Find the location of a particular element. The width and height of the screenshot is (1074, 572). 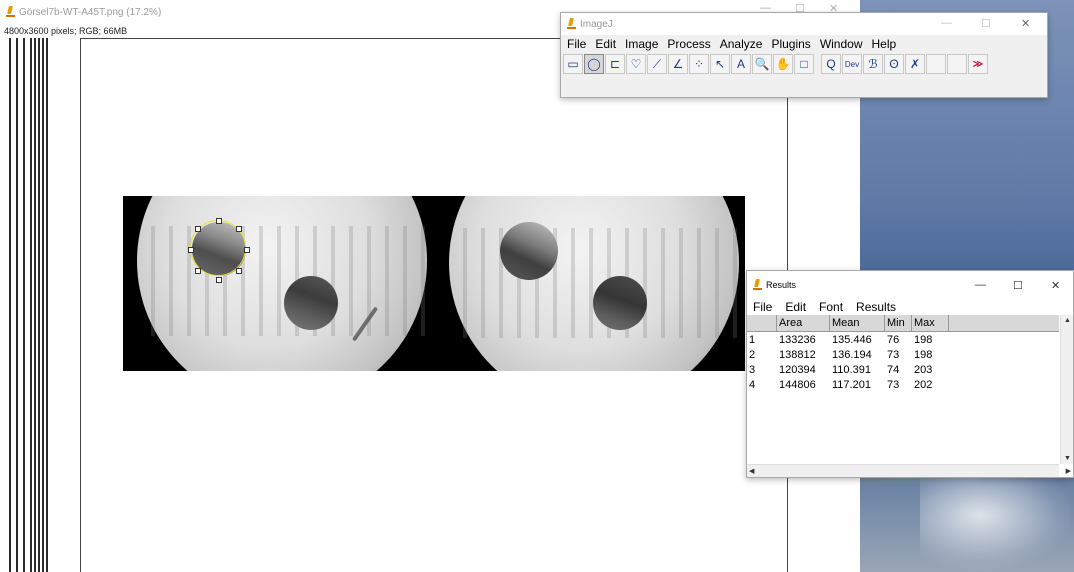

table-header: Area Mean Min Max is located at coordinates (903, 323).